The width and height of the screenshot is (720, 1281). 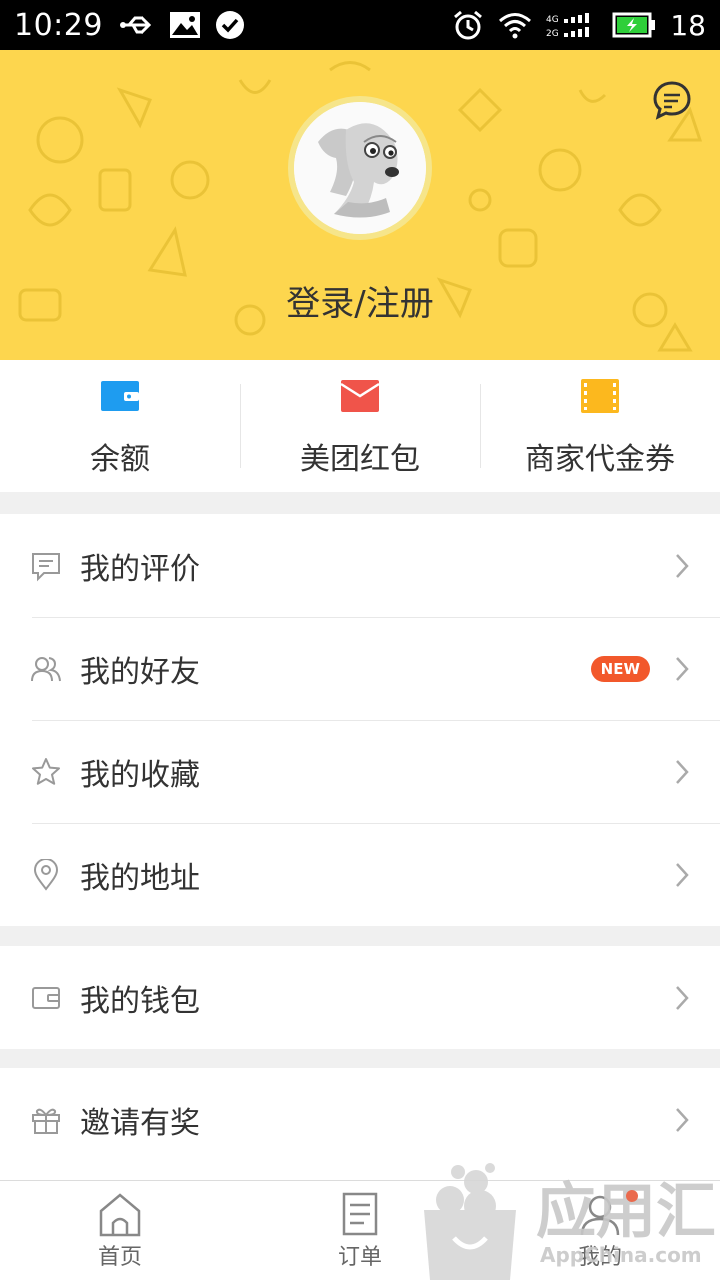 What do you see at coordinates (46, 997) in the screenshot?
I see `wallet-outline-icon` at bounding box center [46, 997].